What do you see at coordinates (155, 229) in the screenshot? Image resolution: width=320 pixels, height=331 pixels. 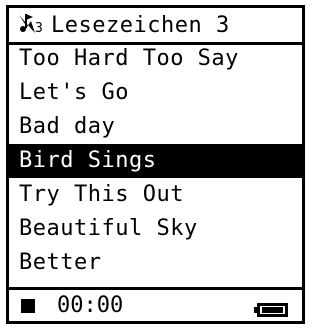 I see `list-item: Beautiful Sky` at bounding box center [155, 229].